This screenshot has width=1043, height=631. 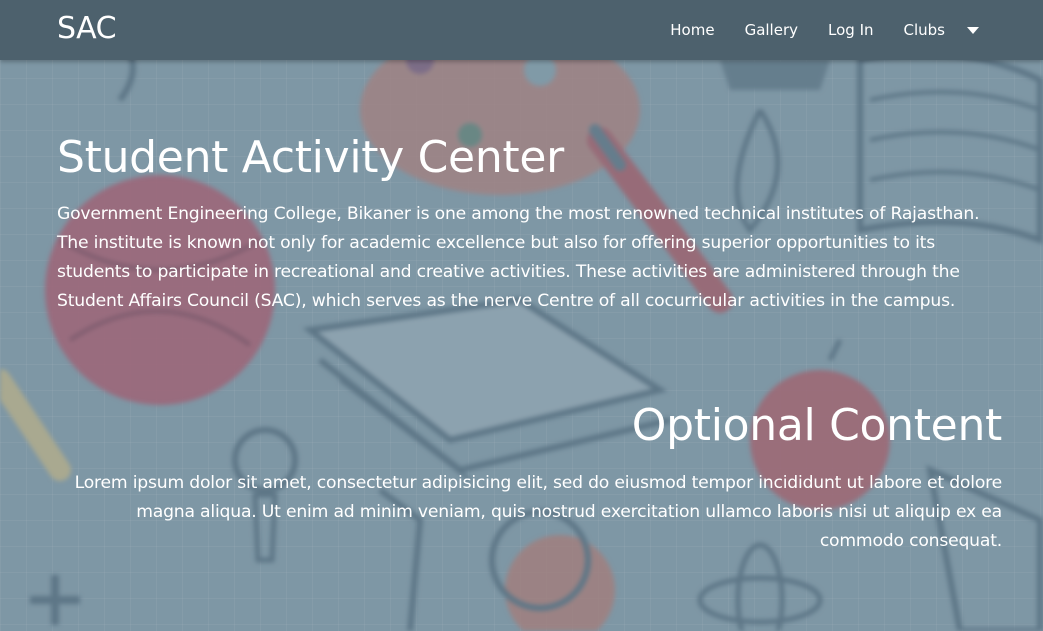 I want to click on nav-link-clubs: Clubs, so click(x=924, y=30).